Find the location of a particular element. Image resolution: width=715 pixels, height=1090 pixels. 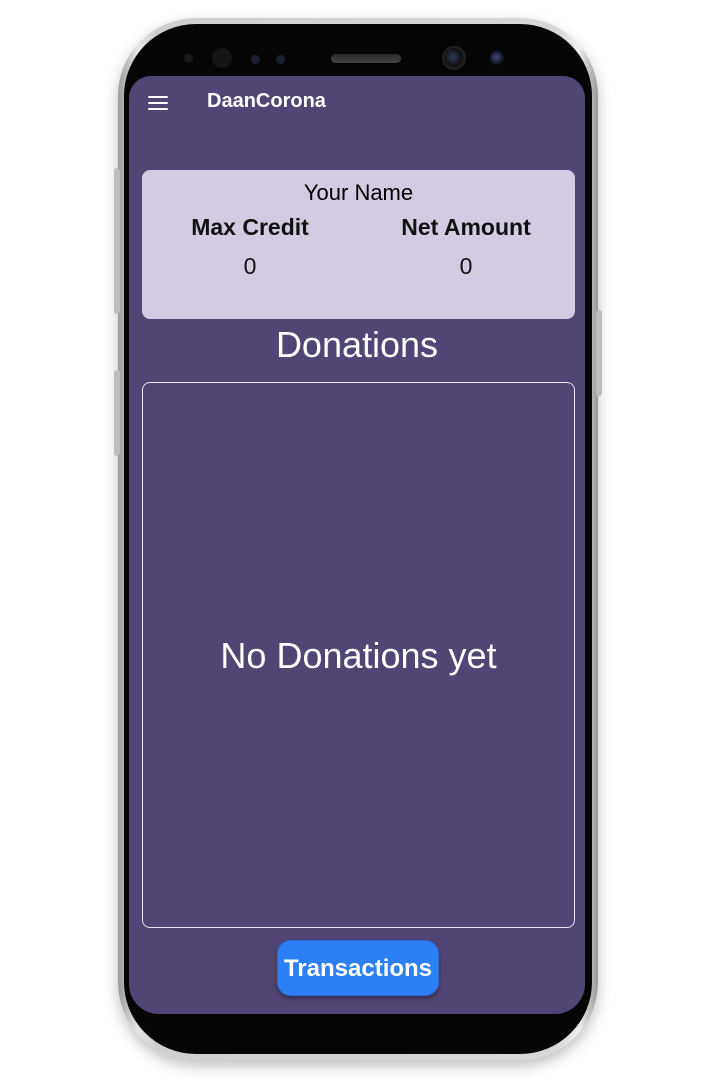

sensor-dot is located at coordinates (188, 58).